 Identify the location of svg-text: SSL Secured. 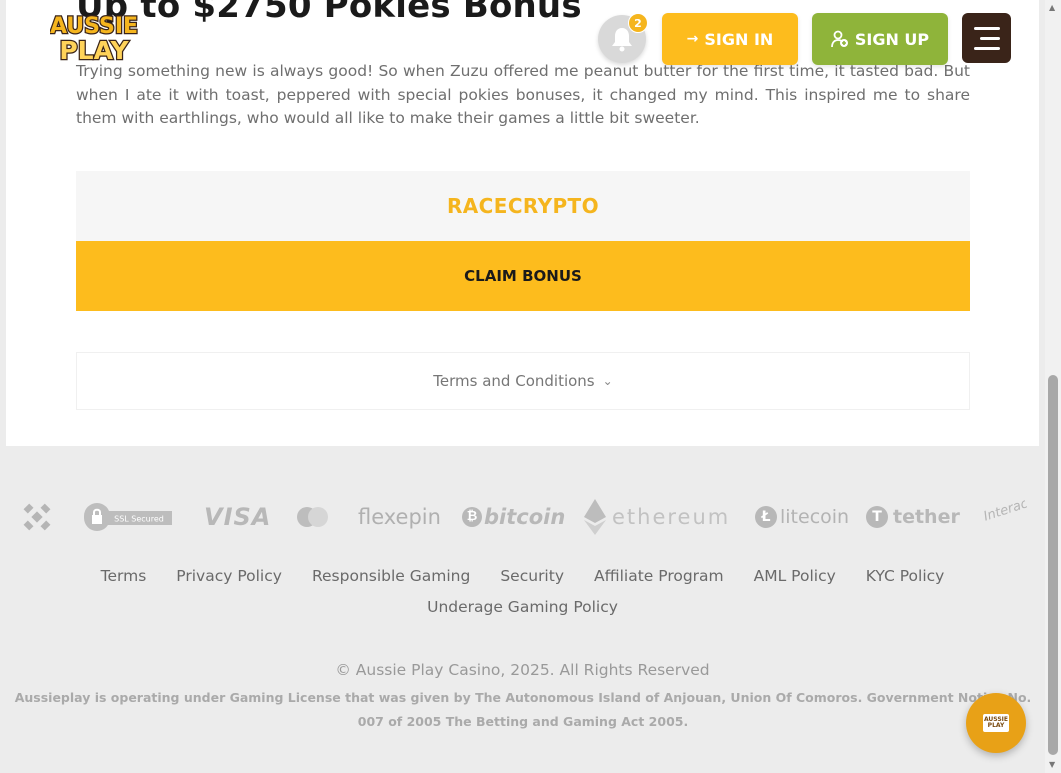
(139, 519).